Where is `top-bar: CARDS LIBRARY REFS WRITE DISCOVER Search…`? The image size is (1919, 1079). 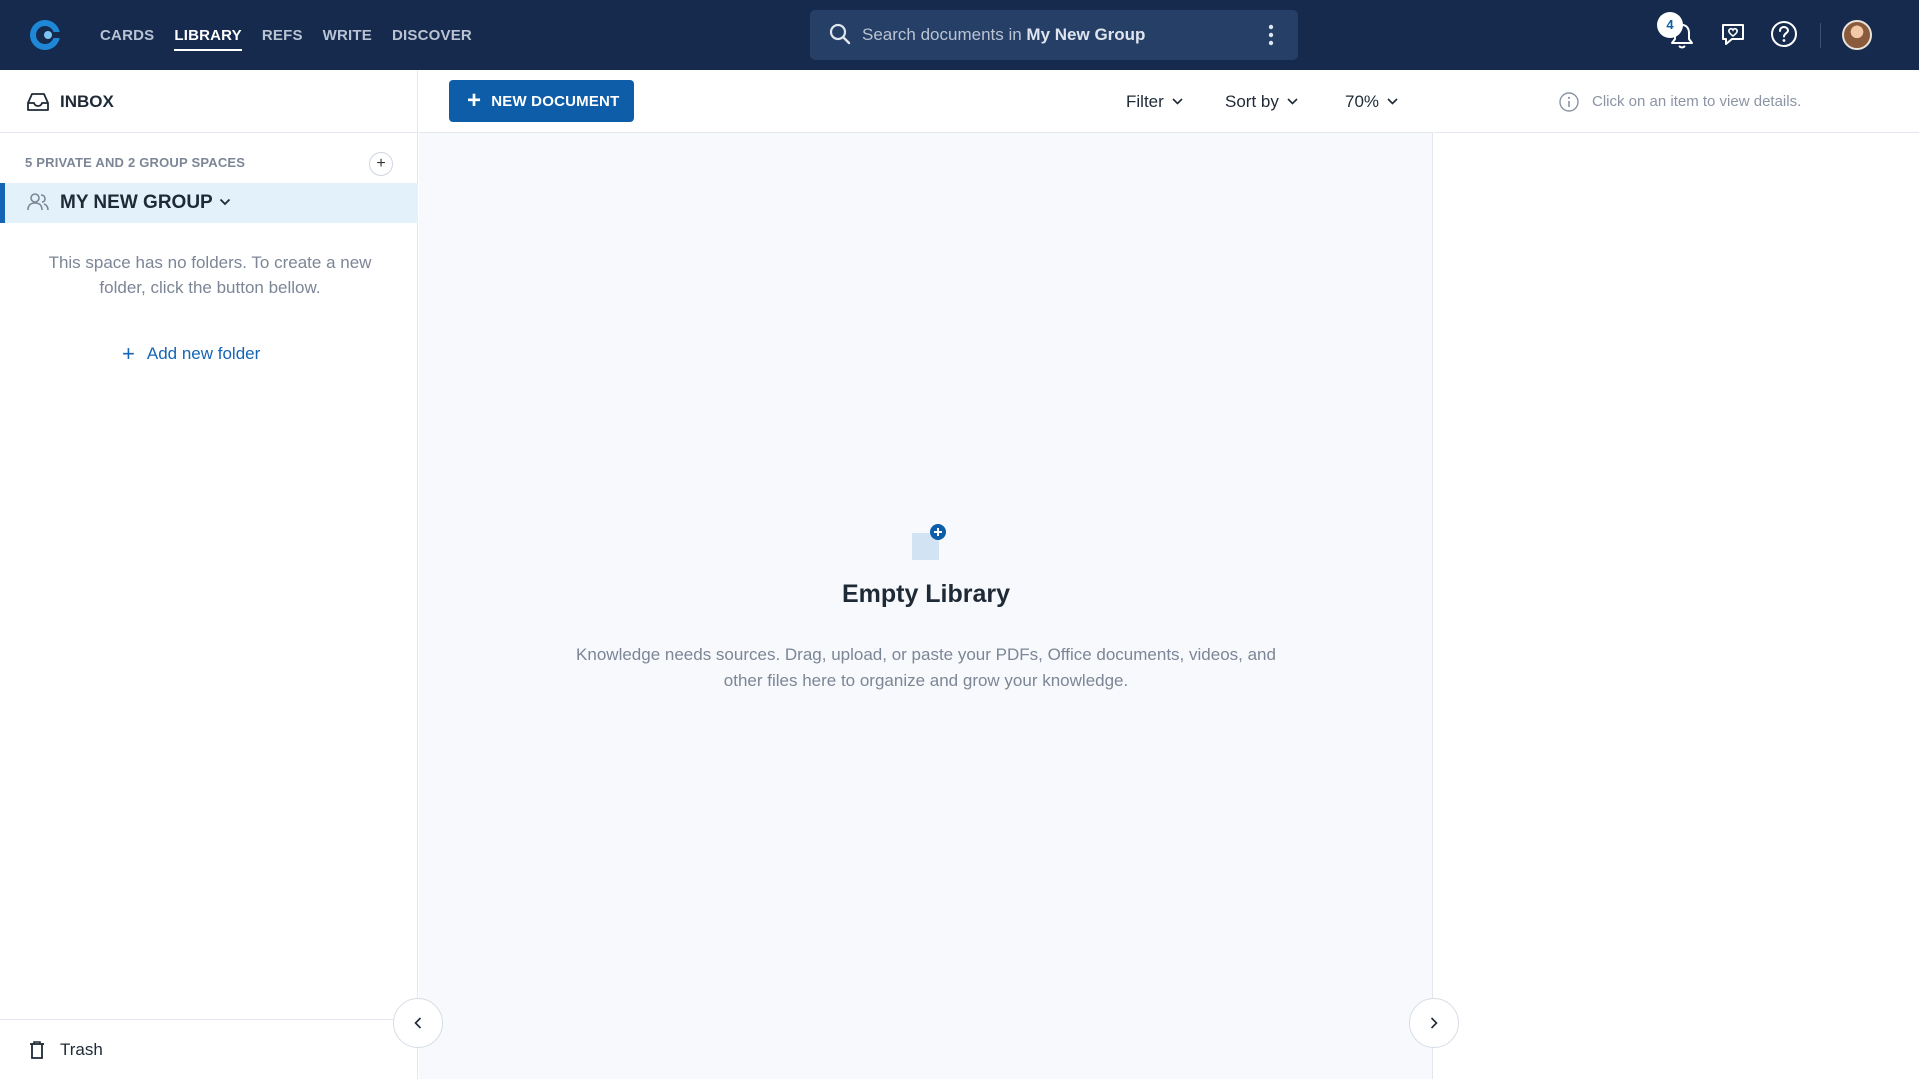
top-bar: CARDS LIBRARY REFS WRITE DISCOVER Search… is located at coordinates (959, 35).